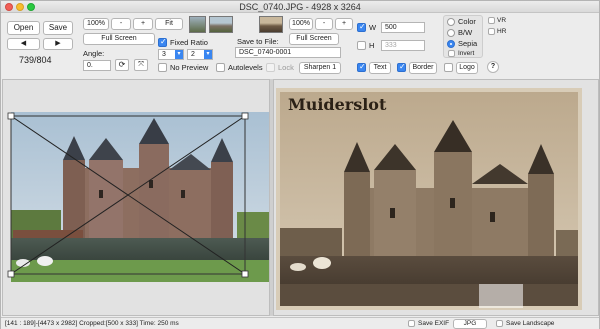 Image resolution: width=600 pixels, height=329 pixels. I want to click on ratio-width-value: 3, so click(164, 54).